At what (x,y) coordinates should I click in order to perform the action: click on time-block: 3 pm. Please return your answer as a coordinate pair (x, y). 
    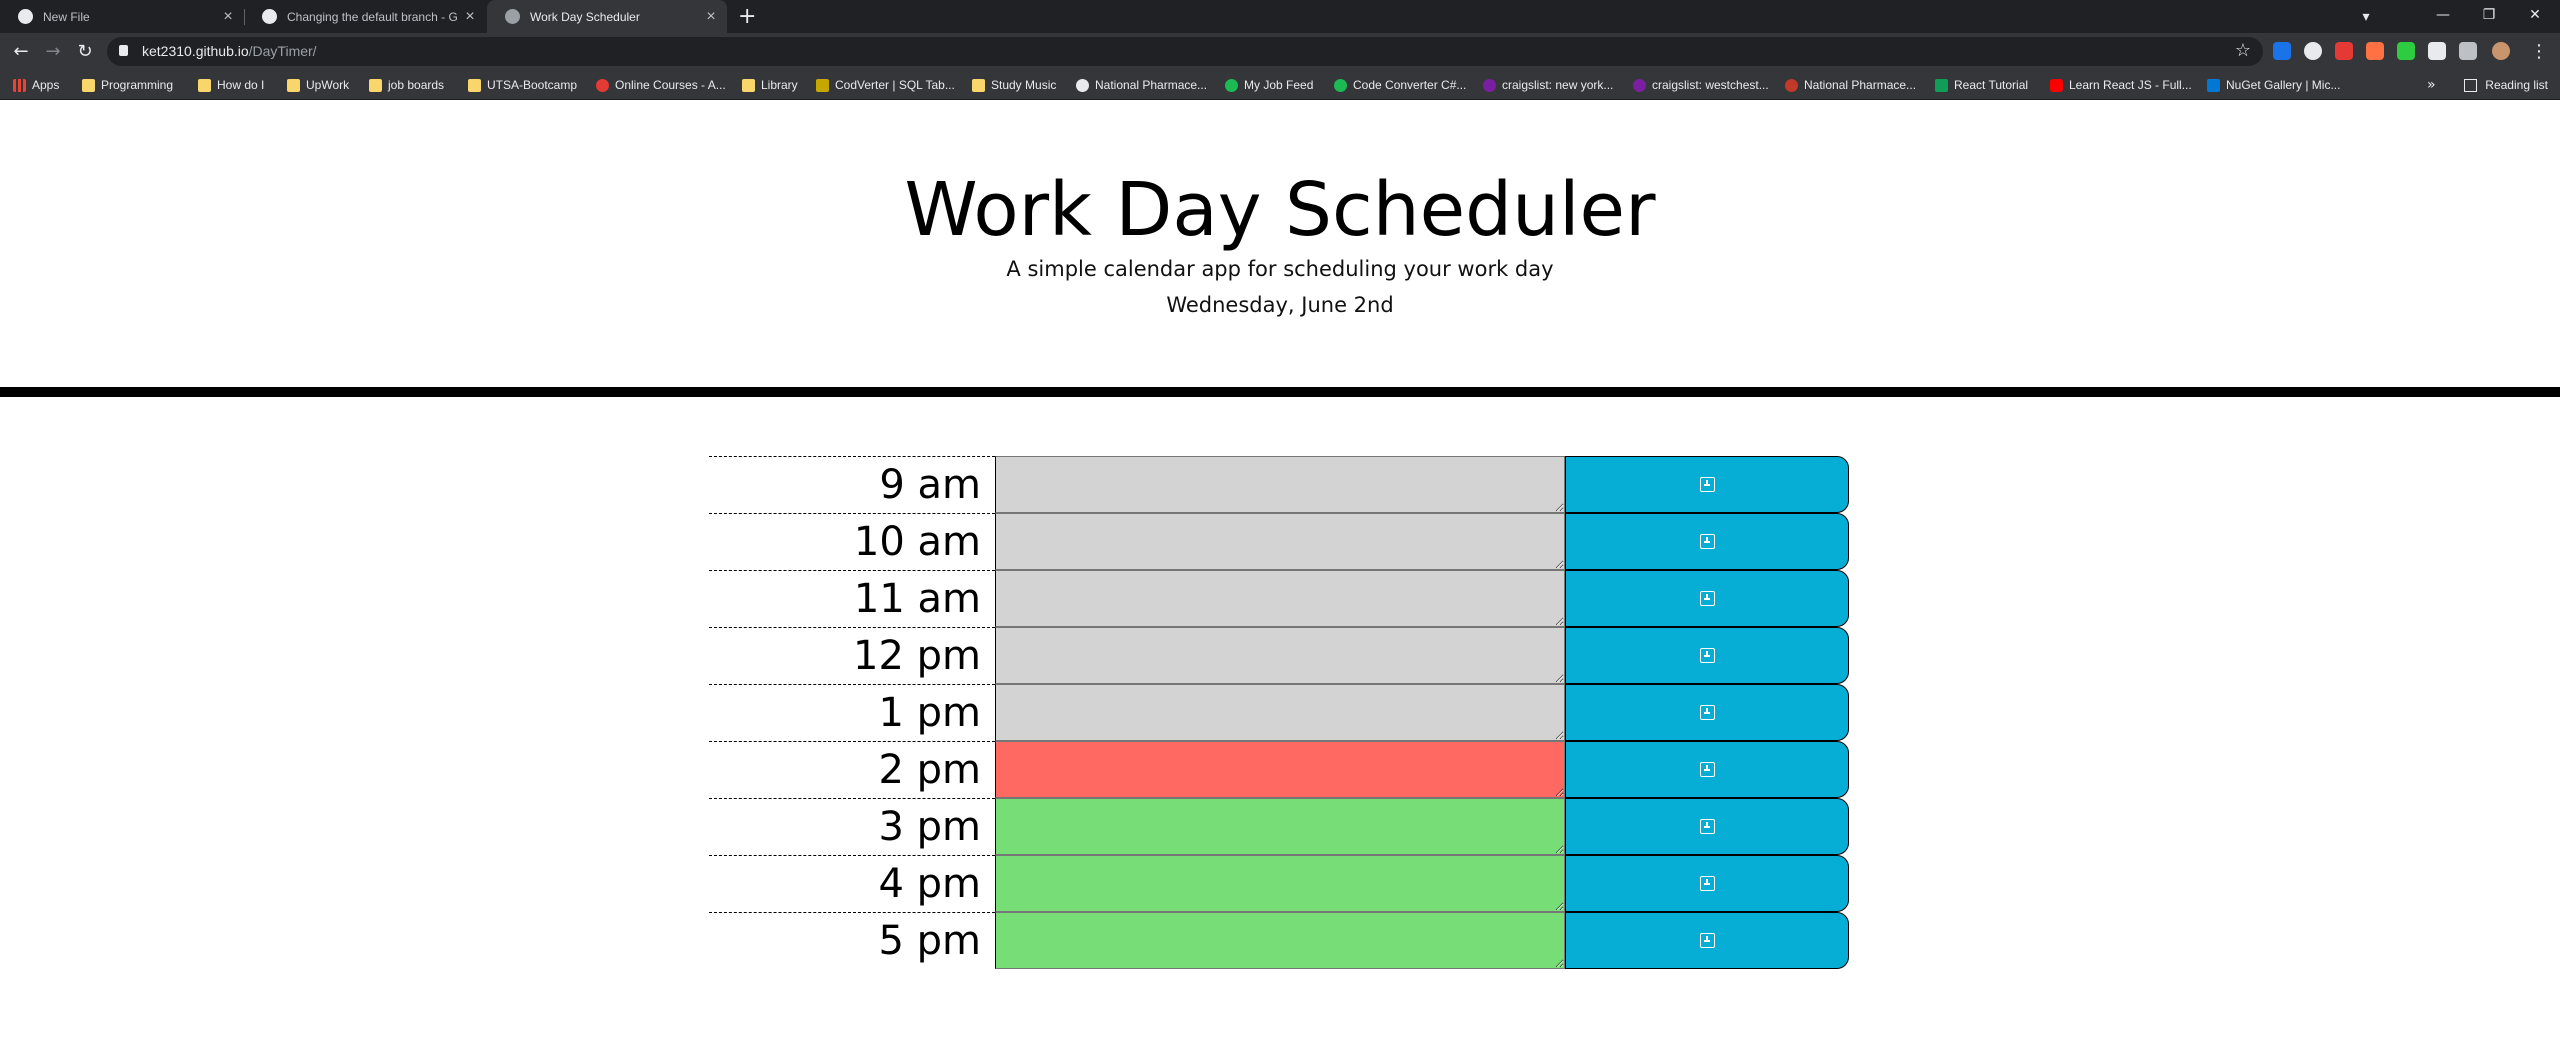
    Looking at the image, I should click on (1279, 826).